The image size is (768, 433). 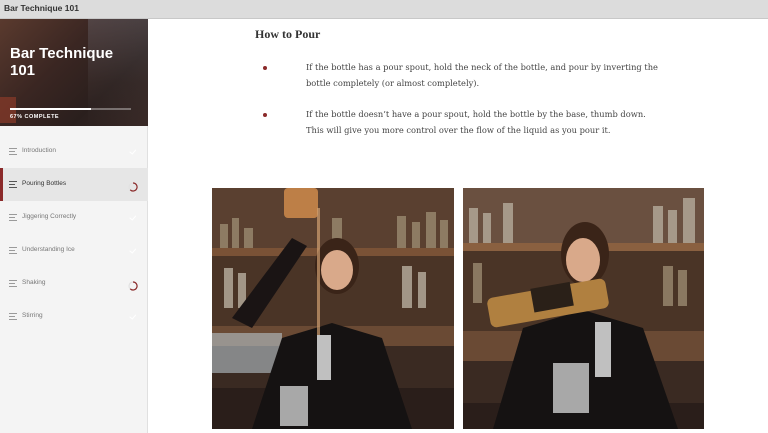 What do you see at coordinates (74, 184) in the screenshot?
I see `lesson-item: Pouring Bottles` at bounding box center [74, 184].